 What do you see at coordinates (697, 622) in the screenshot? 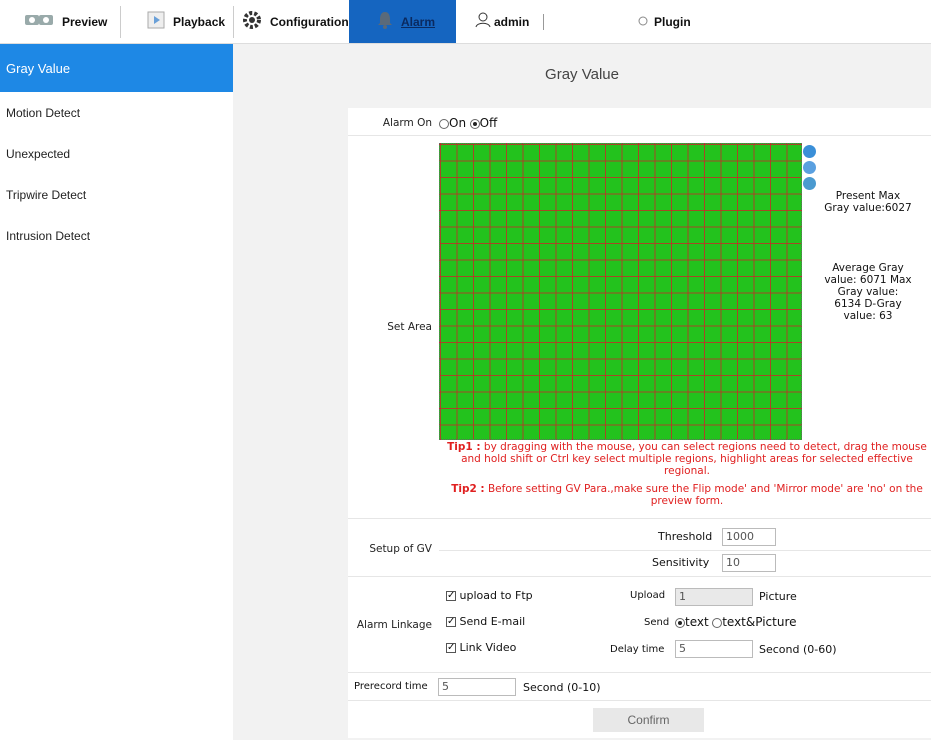
I see `send-text-label: text` at bounding box center [697, 622].